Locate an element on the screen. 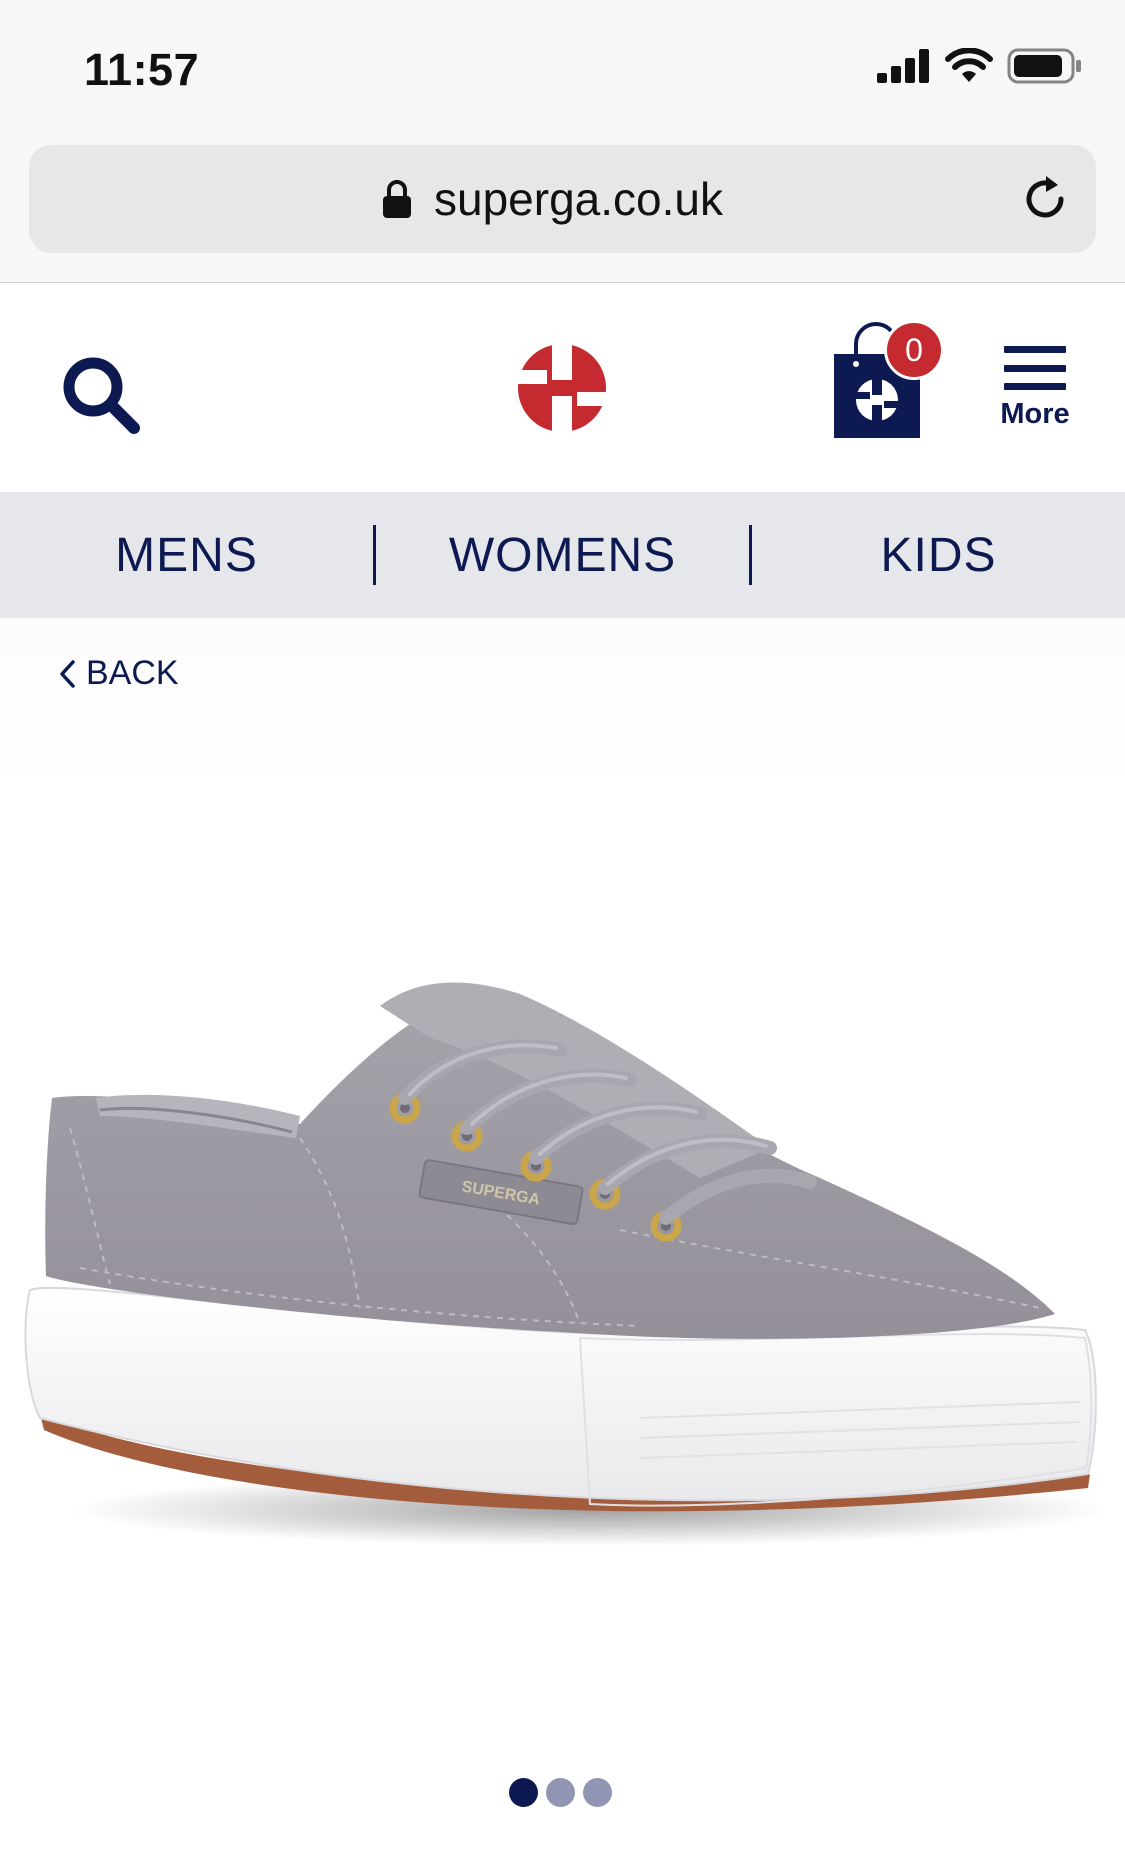  lock-icon is located at coordinates (397, 199).